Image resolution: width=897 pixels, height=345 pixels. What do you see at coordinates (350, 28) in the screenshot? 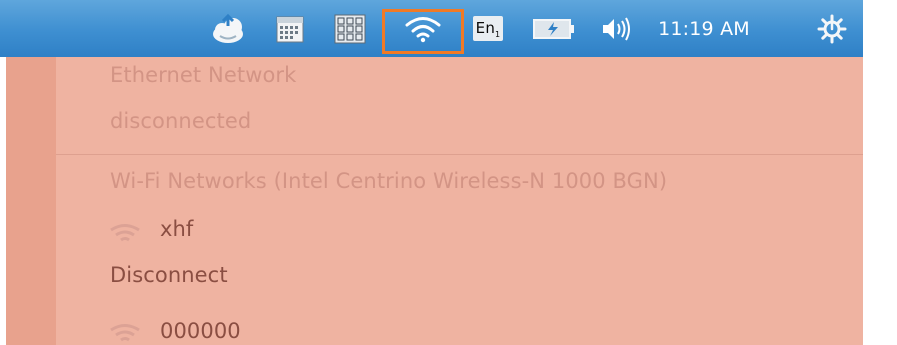
I see `keypad-icon` at bounding box center [350, 28].